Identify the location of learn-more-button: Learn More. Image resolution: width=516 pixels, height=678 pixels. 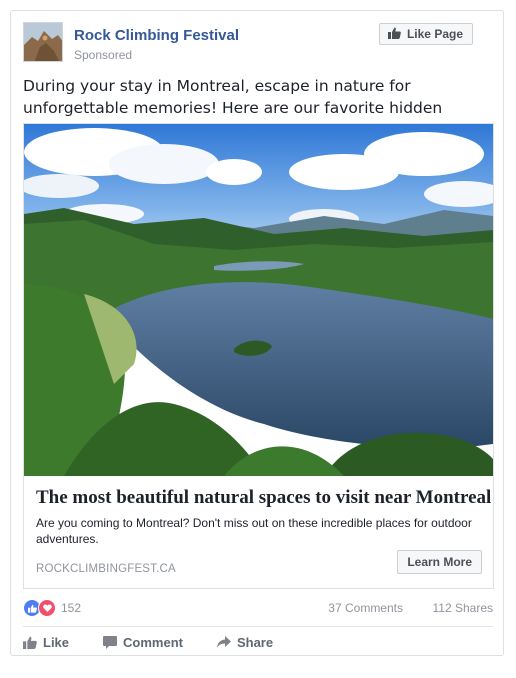
(439, 562).